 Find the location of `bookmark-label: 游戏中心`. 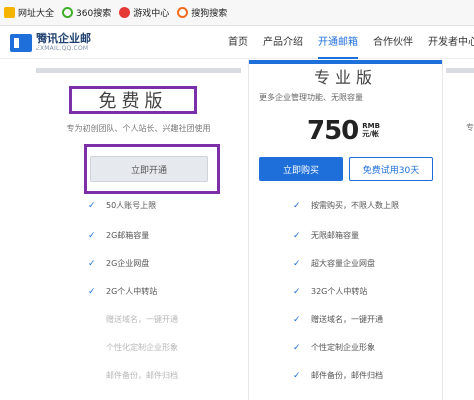

bookmark-label: 游戏中心 is located at coordinates (151, 14).